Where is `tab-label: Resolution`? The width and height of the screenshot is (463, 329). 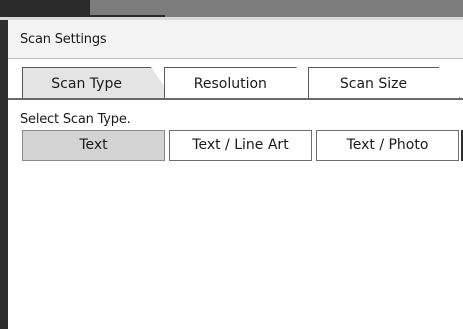 tab-label: Resolution is located at coordinates (230, 84).